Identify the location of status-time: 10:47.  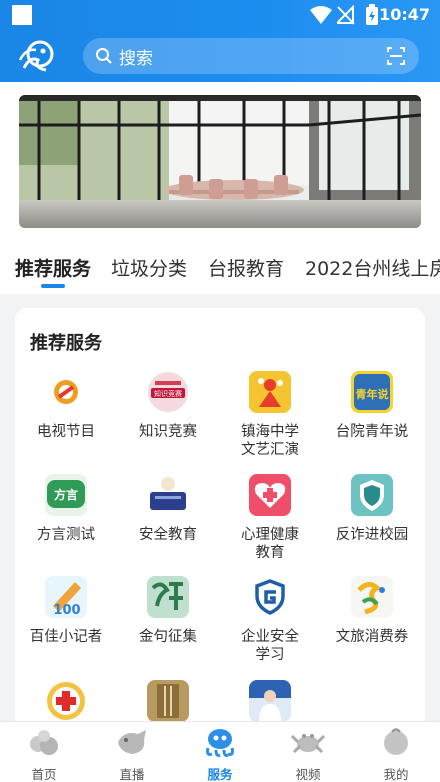
(404, 14).